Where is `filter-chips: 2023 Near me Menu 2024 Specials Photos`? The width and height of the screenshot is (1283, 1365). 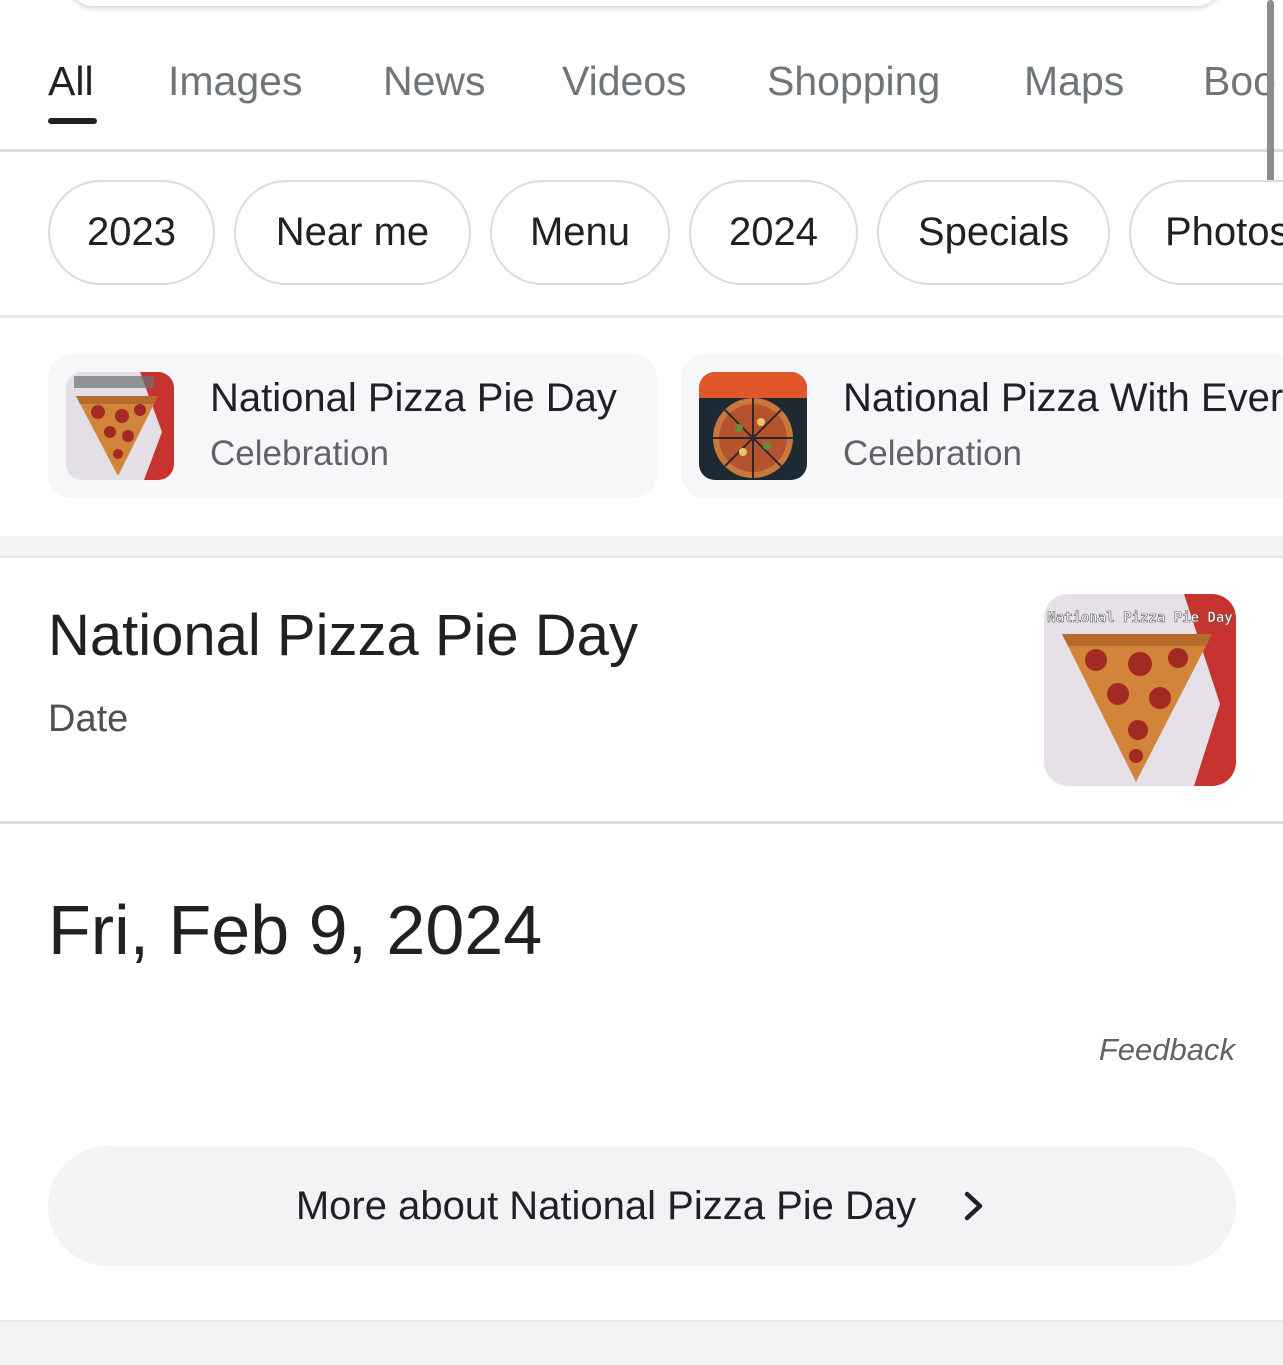
filter-chips: 2023 Near me Menu 2024 Specials Photos is located at coordinates (641, 235).